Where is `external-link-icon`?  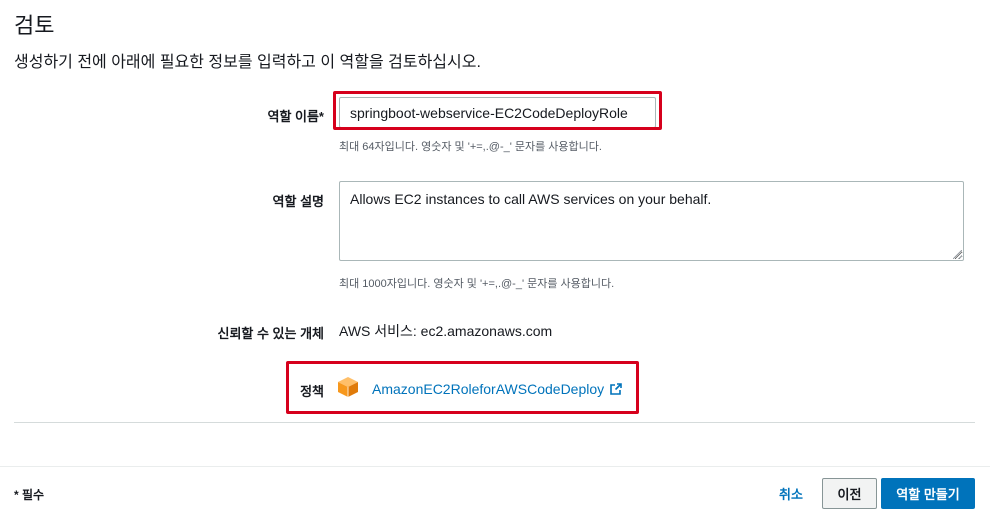
external-link-icon is located at coordinates (616, 389).